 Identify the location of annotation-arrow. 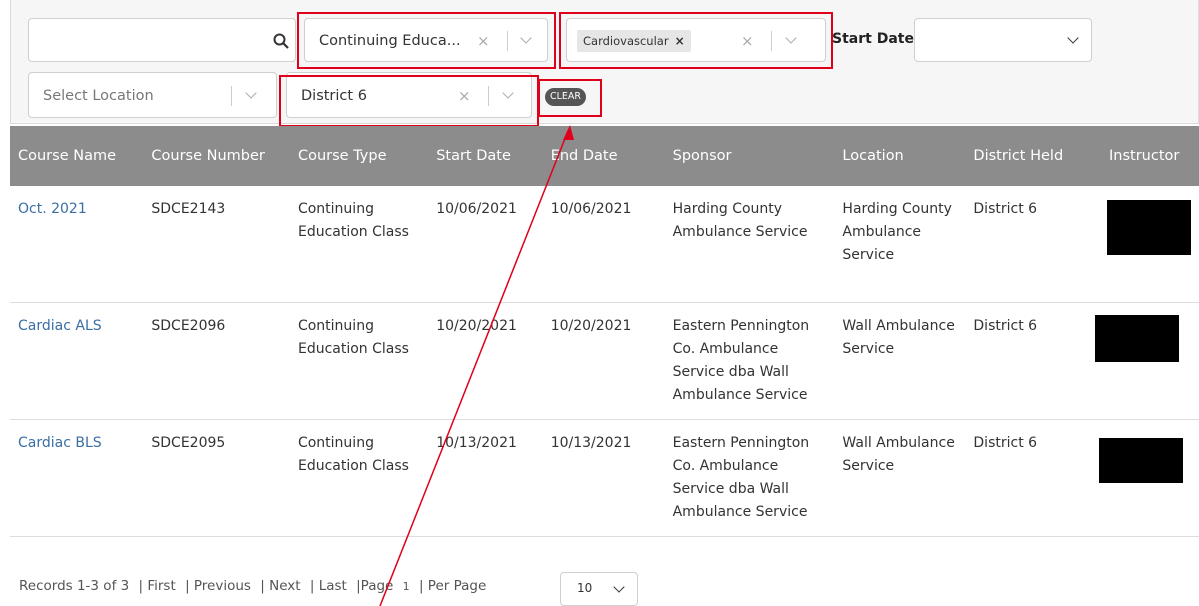
(476, 365).